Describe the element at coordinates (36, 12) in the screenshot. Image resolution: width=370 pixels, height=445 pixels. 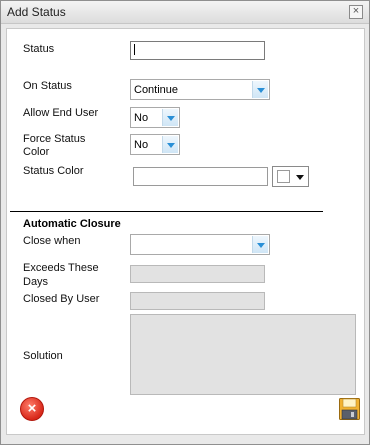
I see `dialog-title: Add Status` at that location.